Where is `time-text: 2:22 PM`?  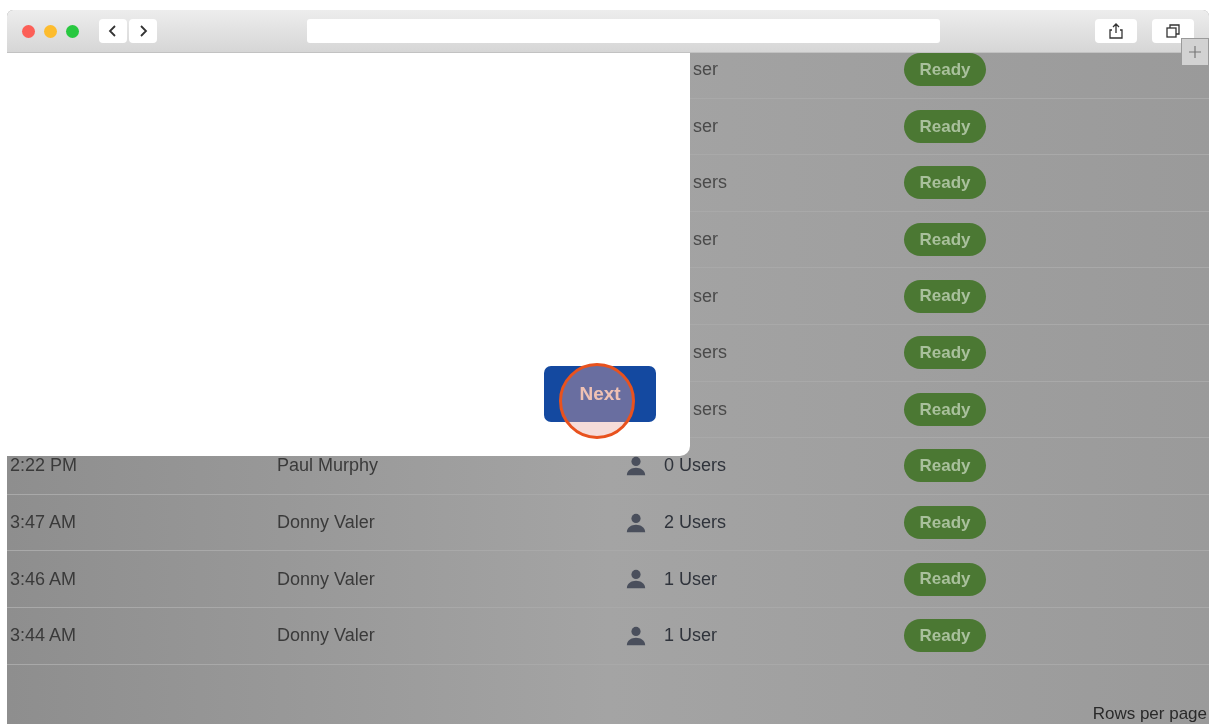
time-text: 2:22 PM is located at coordinates (44, 465).